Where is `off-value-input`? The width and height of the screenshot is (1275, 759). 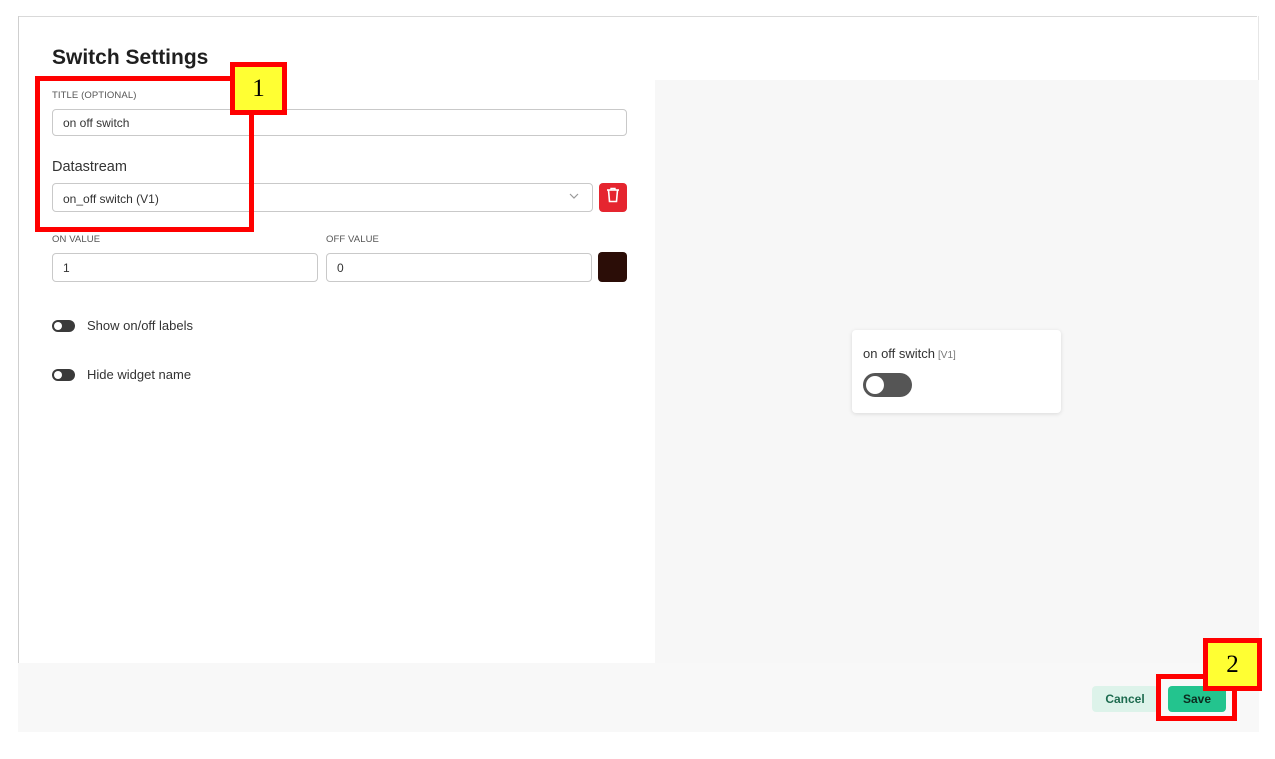 off-value-input is located at coordinates (459, 267).